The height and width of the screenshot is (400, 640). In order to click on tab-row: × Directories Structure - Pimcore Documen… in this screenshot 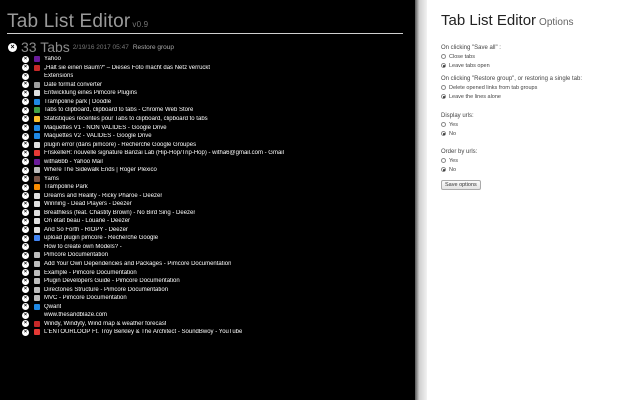, I will do `click(217, 289)`.